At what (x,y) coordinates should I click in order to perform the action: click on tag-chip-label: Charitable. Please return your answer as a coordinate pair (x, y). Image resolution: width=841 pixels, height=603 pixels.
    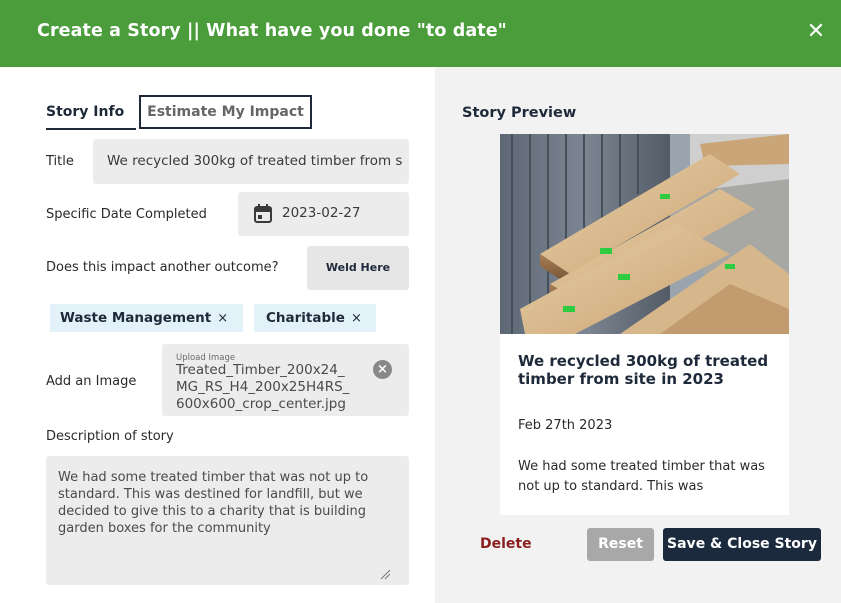
    Looking at the image, I should click on (305, 318).